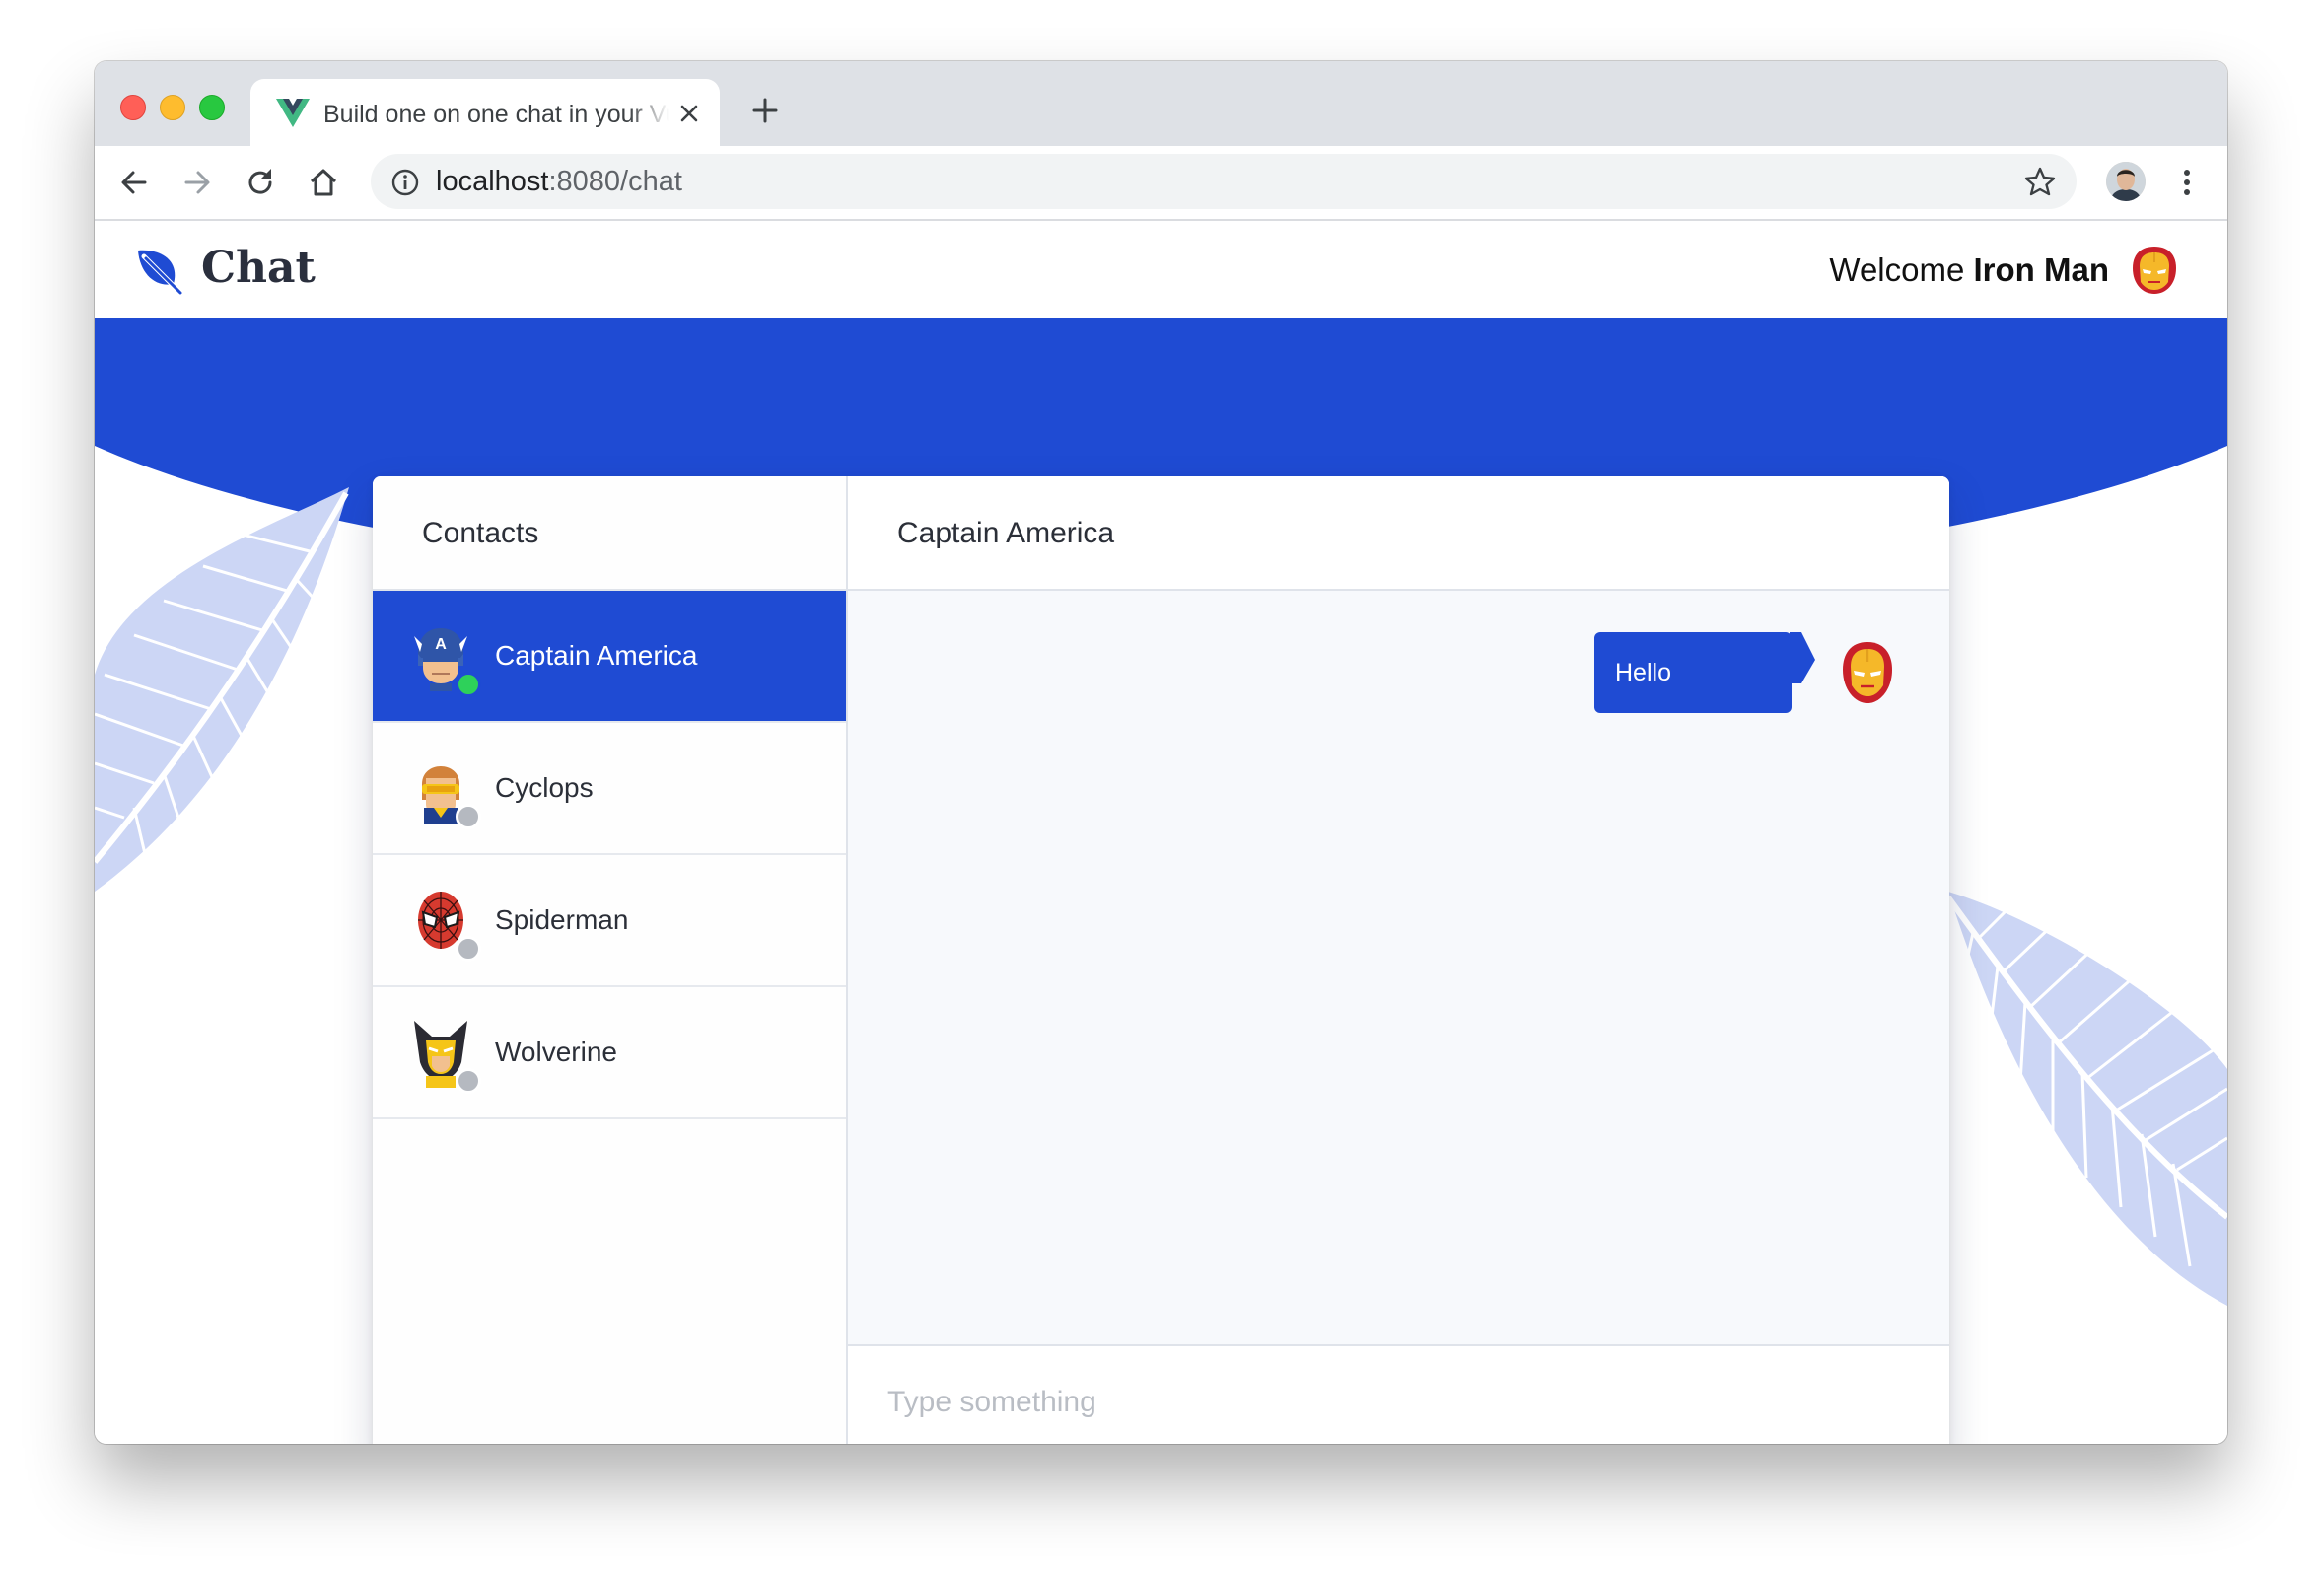 This screenshot has width=2324, height=1577. Describe the element at coordinates (2187, 182) in the screenshot. I see `more-menu-icon` at that location.